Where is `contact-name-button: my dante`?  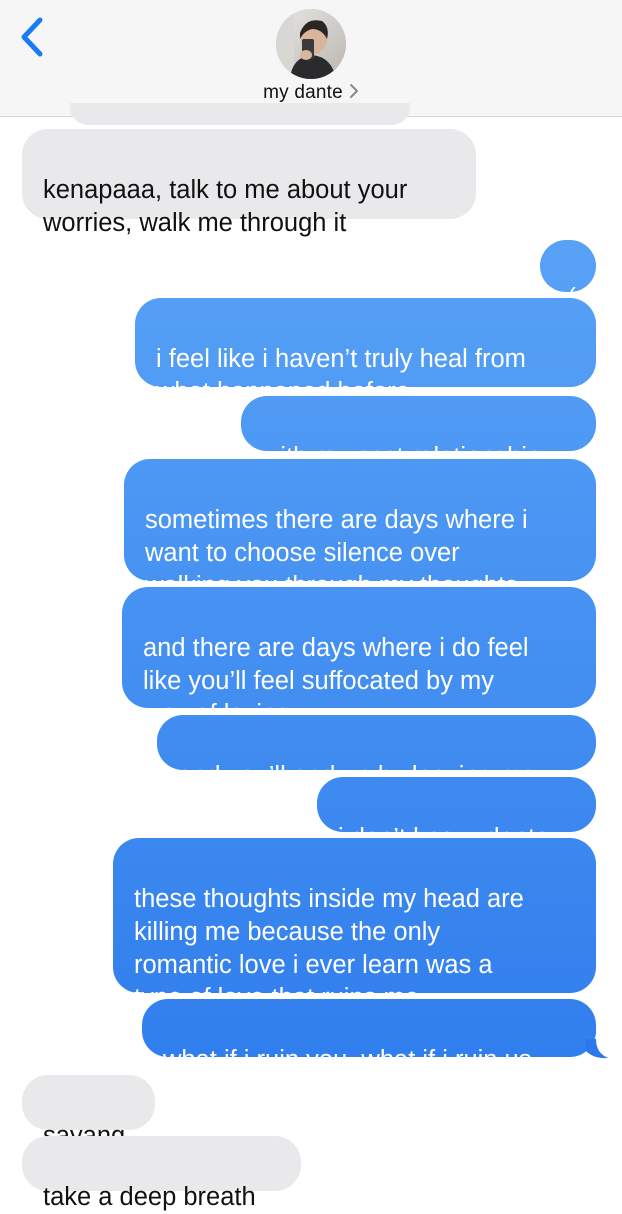 contact-name-button: my dante is located at coordinates (311, 93).